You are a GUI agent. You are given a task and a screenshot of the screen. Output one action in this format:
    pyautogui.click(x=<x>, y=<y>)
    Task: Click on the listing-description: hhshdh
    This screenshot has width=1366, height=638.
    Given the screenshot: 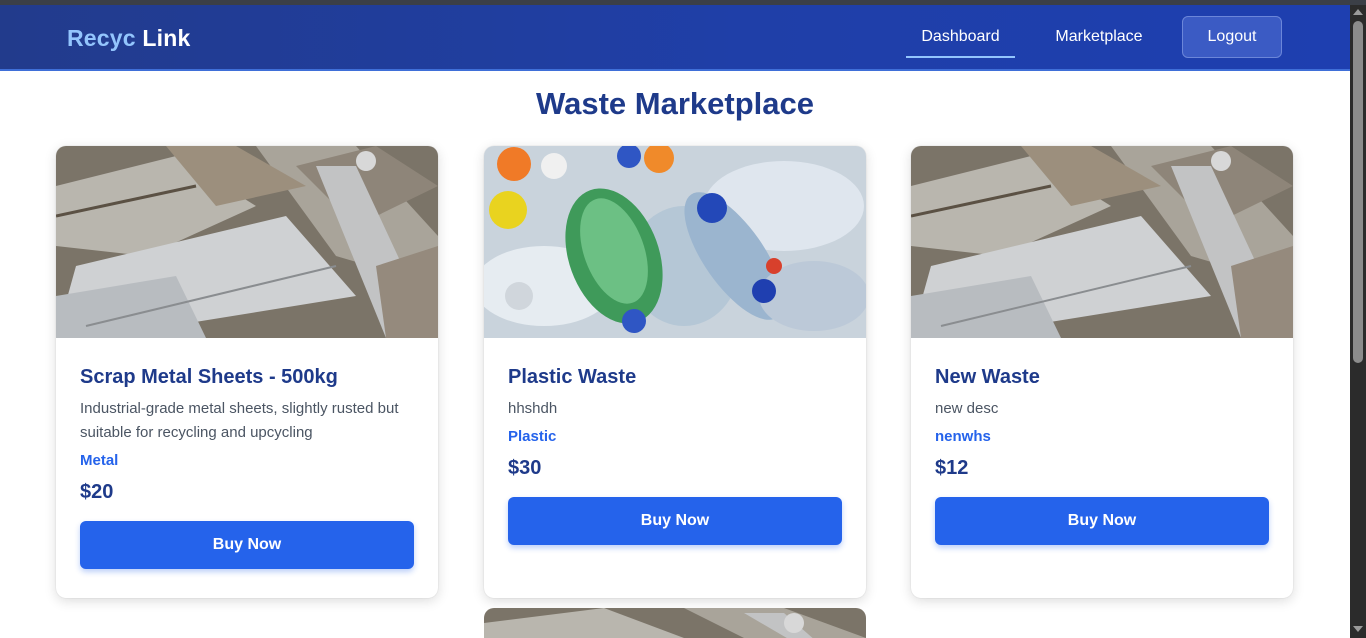 What is the action you would take?
    pyautogui.click(x=533, y=408)
    